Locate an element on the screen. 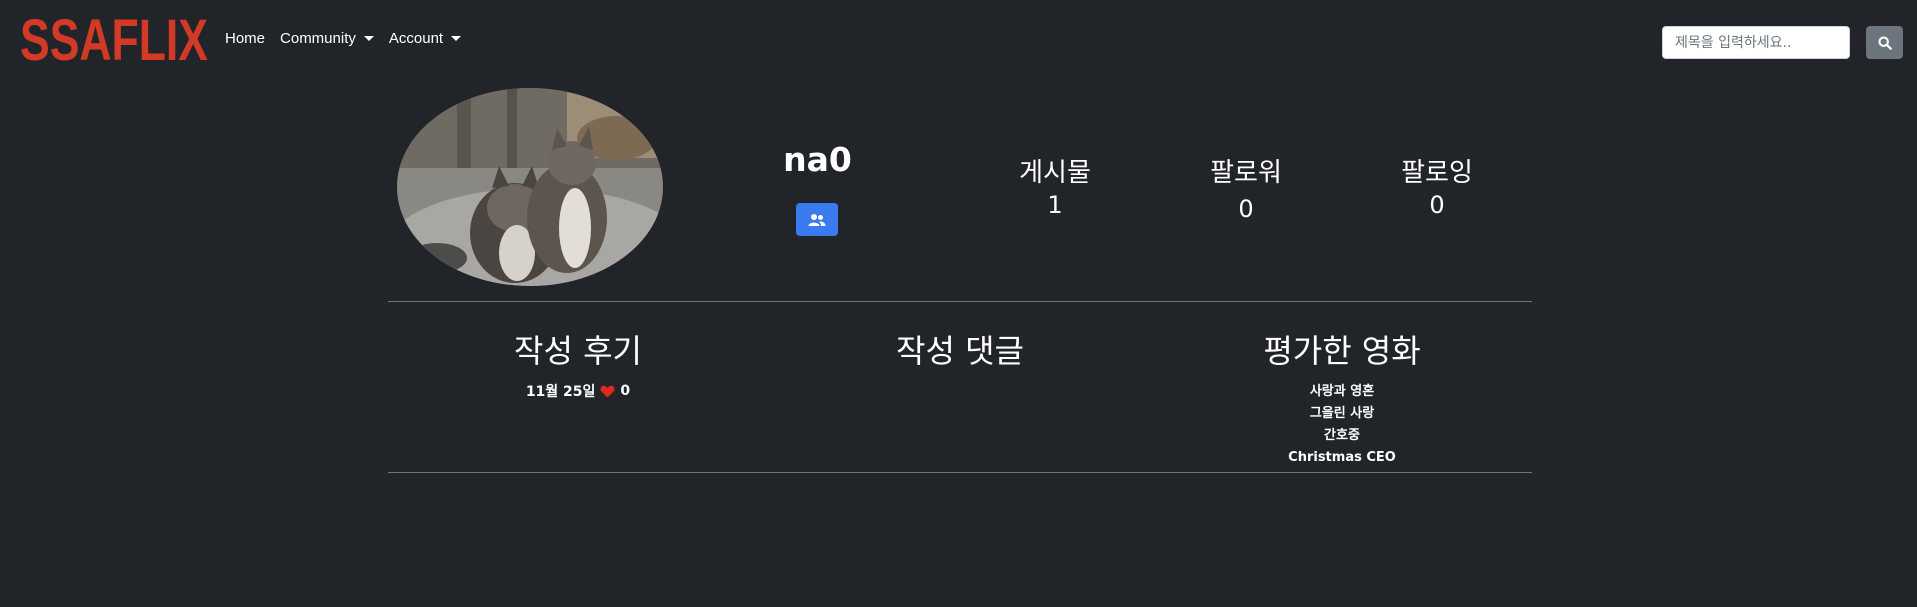 This screenshot has height=607, width=1917. nav-home-label: Home is located at coordinates (245, 38).